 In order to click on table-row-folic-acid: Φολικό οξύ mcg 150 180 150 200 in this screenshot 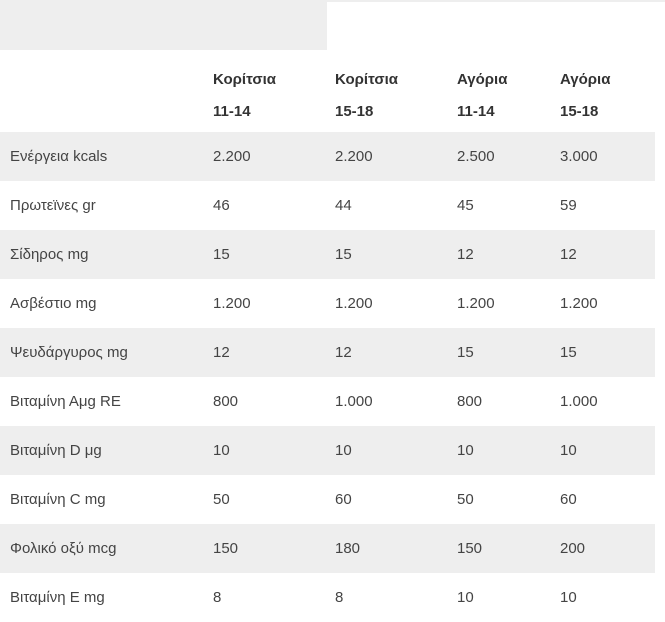, I will do `click(327, 548)`.